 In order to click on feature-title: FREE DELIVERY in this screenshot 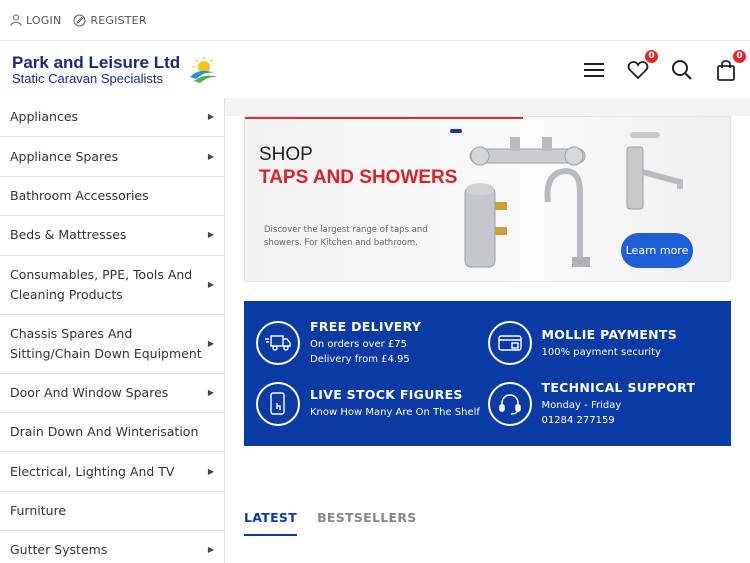, I will do `click(366, 327)`.